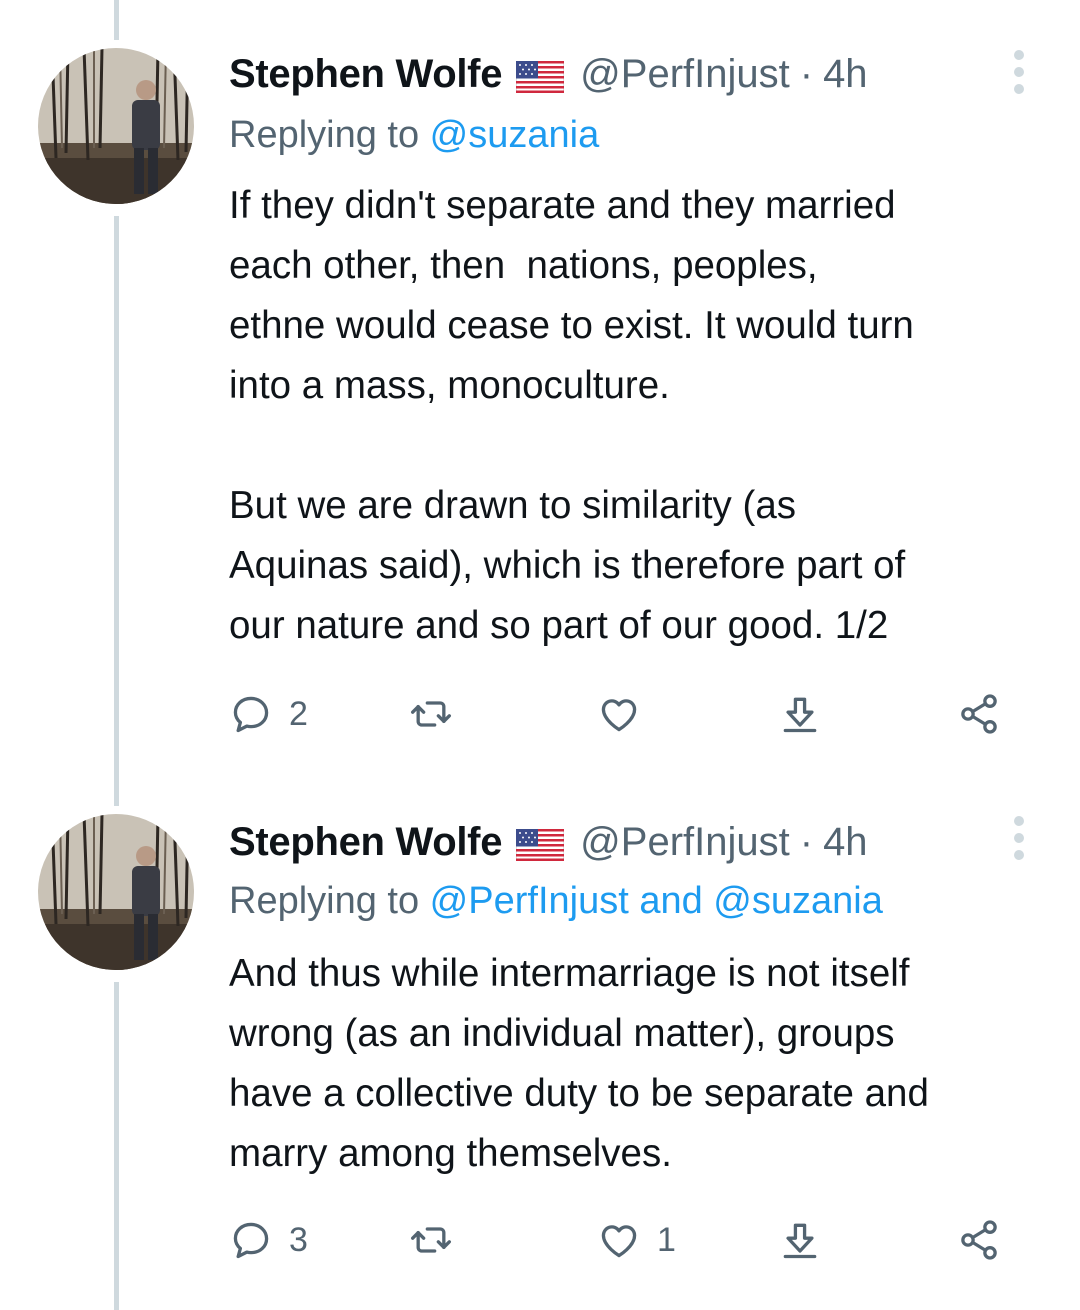 Image resolution: width=1080 pixels, height=1310 pixels. What do you see at coordinates (298, 1239) in the screenshot?
I see `reply-count: 3` at bounding box center [298, 1239].